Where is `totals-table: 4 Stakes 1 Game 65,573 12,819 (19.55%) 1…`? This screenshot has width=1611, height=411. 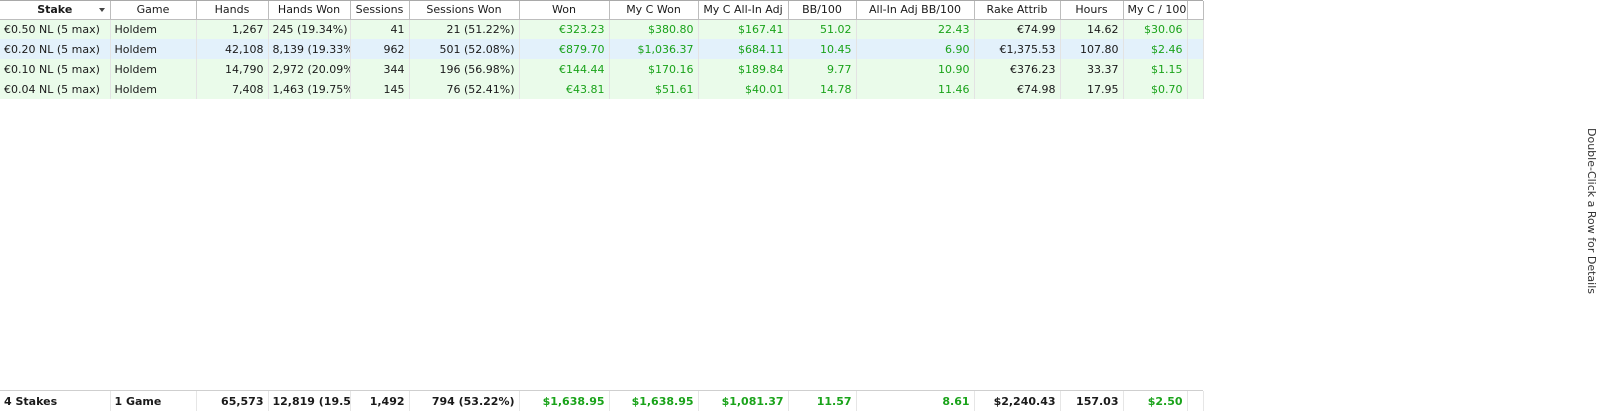
totals-table: 4 Stakes 1 Game 65,573 12,819 (19.55%) 1… is located at coordinates (602, 401).